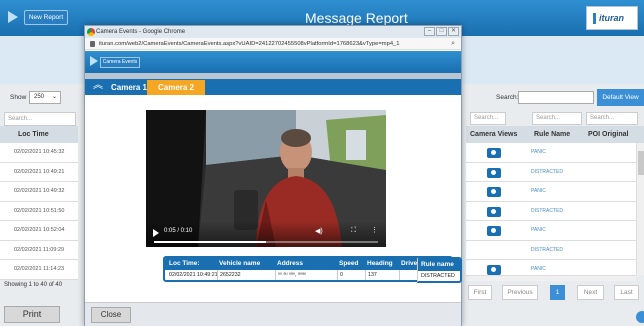 Image resolution: width=644 pixels, height=326 pixels. I want to click on window-title-bar: Camera Events - Google Chrome – □ ✕, so click(273, 32).